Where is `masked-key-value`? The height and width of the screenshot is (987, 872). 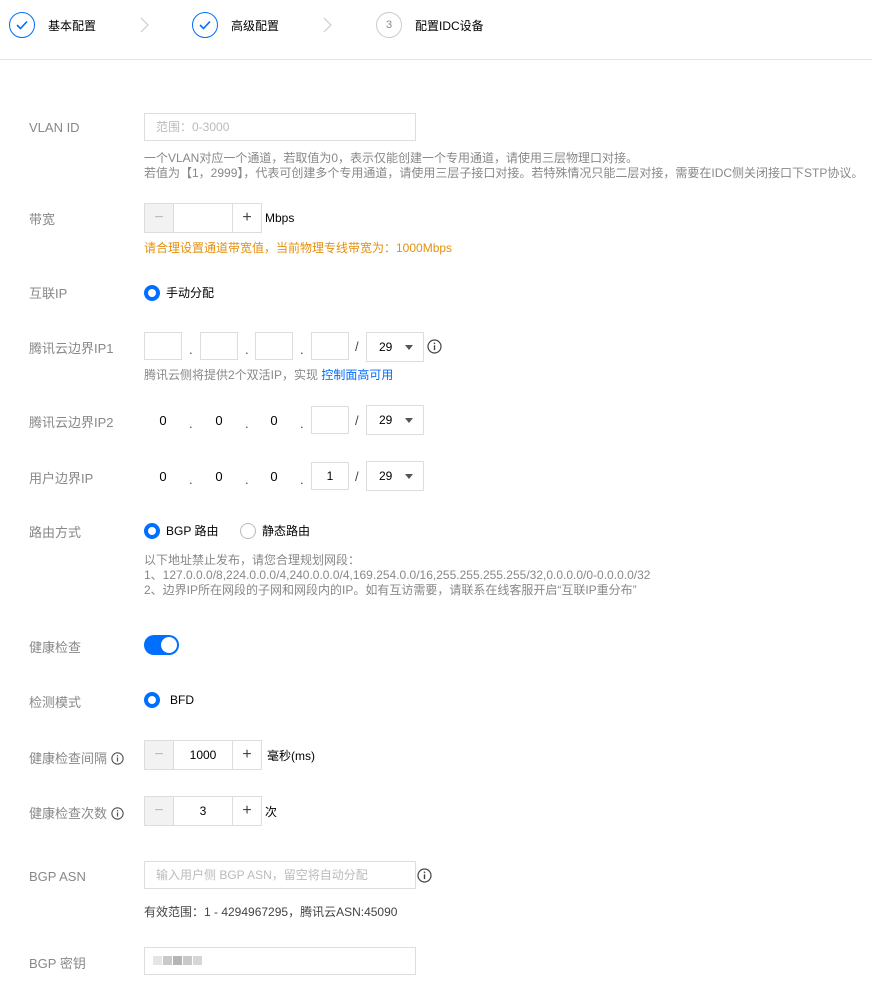
masked-key-value is located at coordinates (177, 960).